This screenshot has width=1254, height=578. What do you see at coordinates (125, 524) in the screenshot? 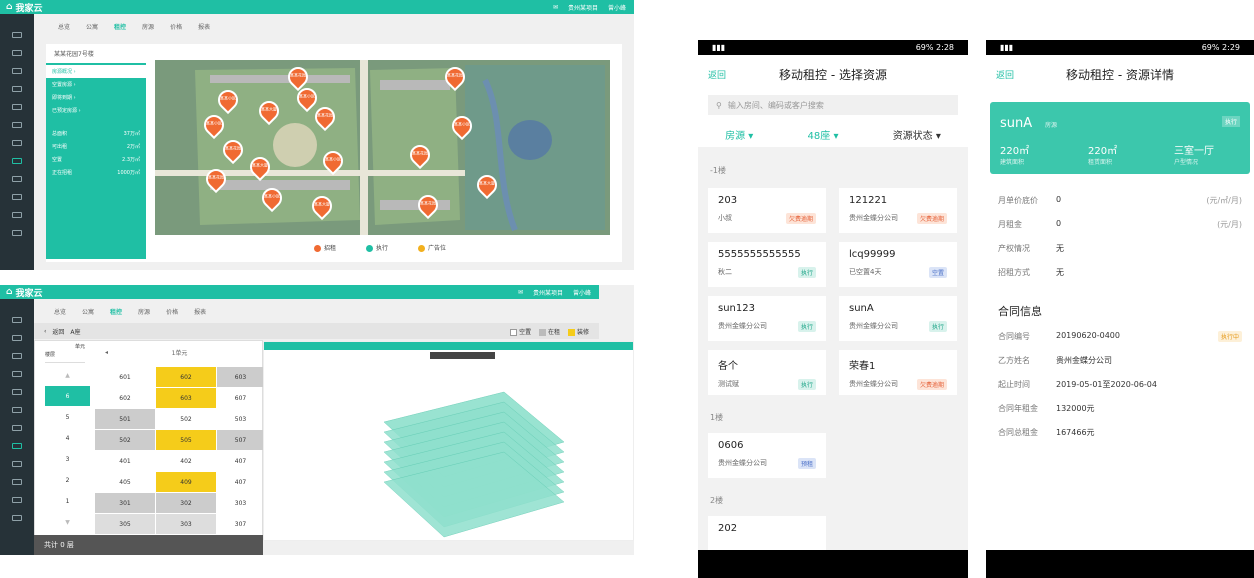
I see `room-cell: 305` at bounding box center [125, 524].